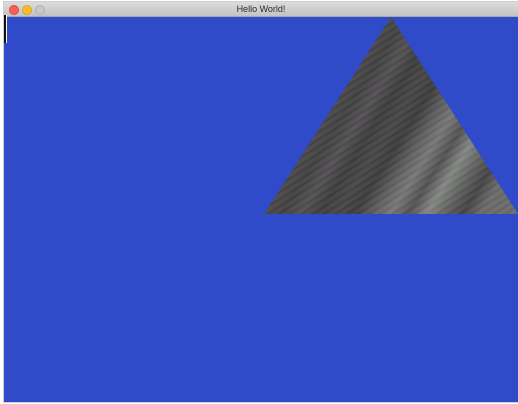 The width and height of the screenshot is (518, 404). I want to click on text-cursor-icon, so click(5, 29).